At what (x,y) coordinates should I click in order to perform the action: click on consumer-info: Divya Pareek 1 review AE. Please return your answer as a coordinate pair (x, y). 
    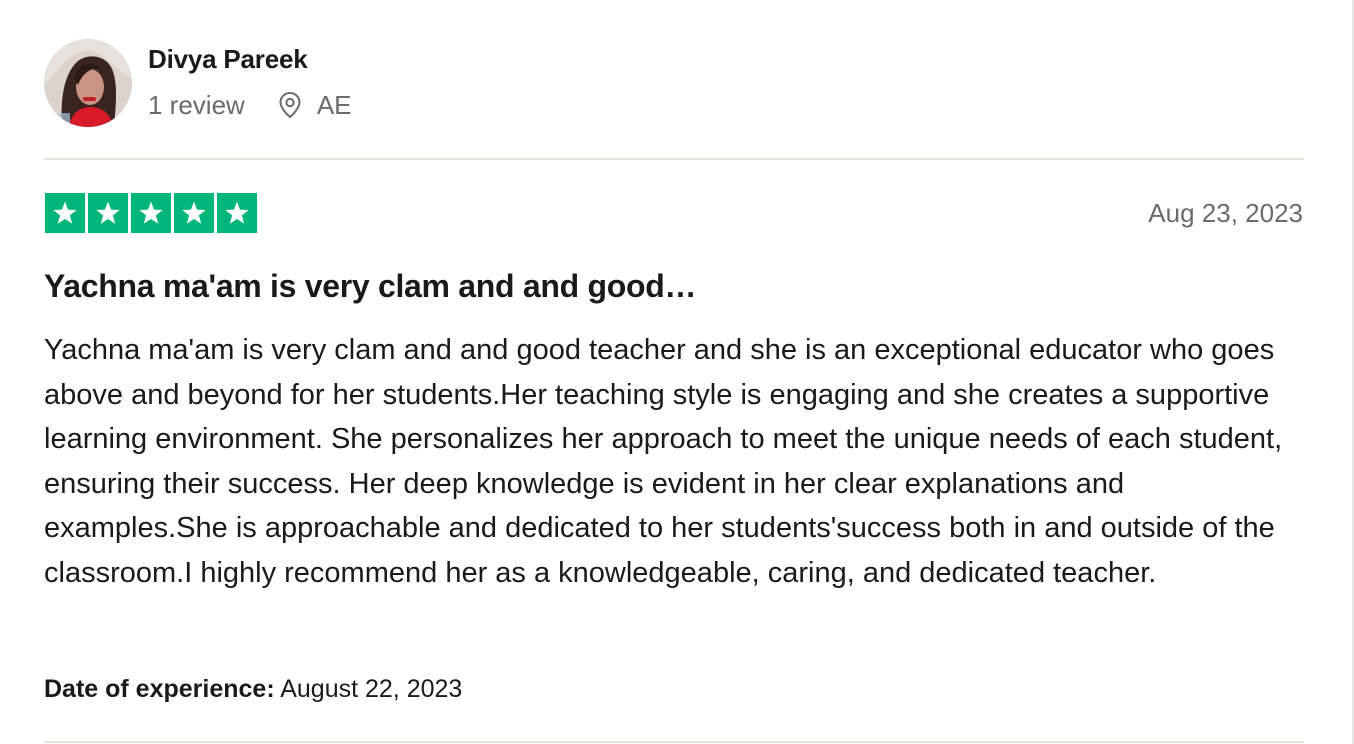
    Looking at the image, I should click on (344, 84).